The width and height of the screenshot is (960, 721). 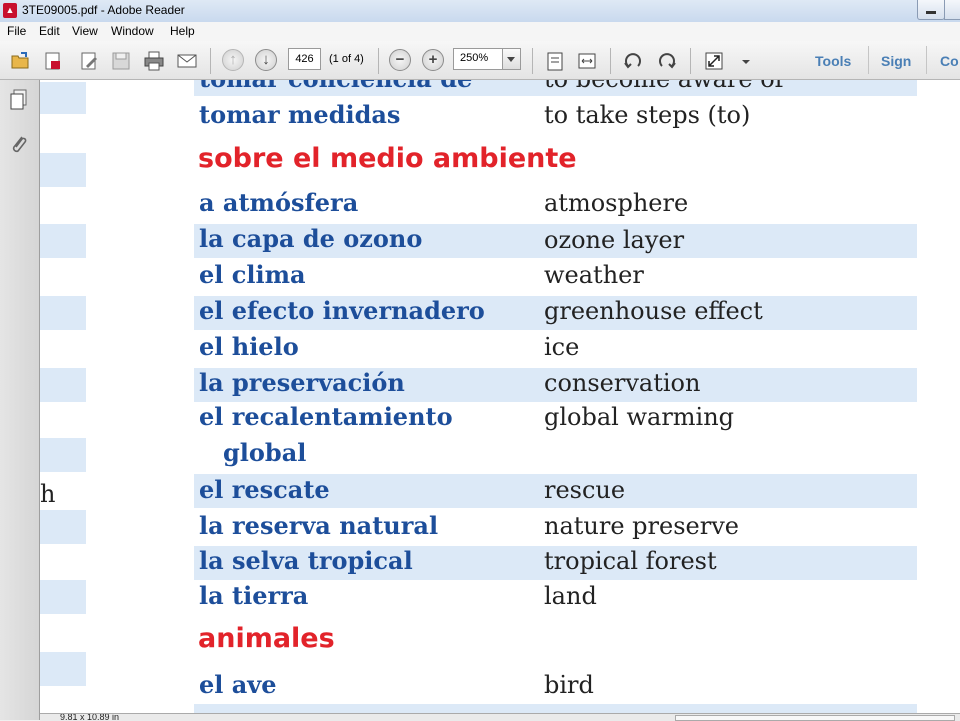 What do you see at coordinates (896, 61) in the screenshot?
I see `sign-pane-button: Sign` at bounding box center [896, 61].